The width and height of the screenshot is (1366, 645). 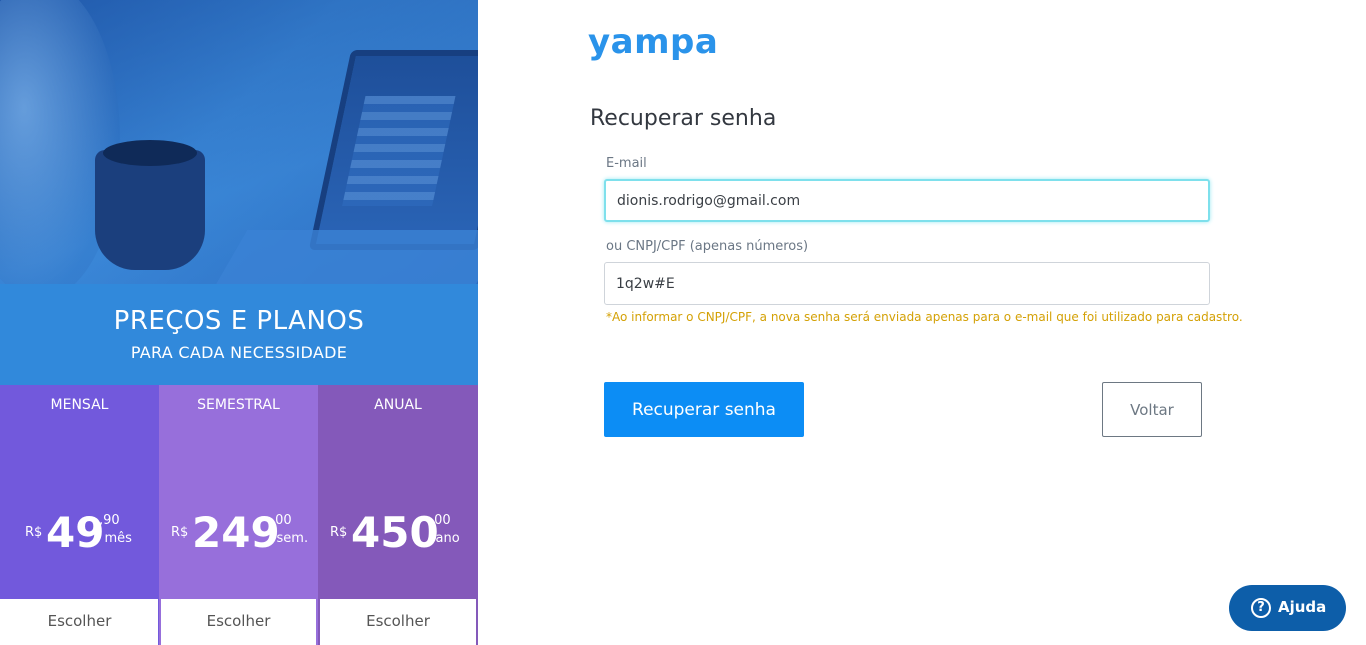 I want to click on recover-password-button: Recuperar senha, so click(x=704, y=409).